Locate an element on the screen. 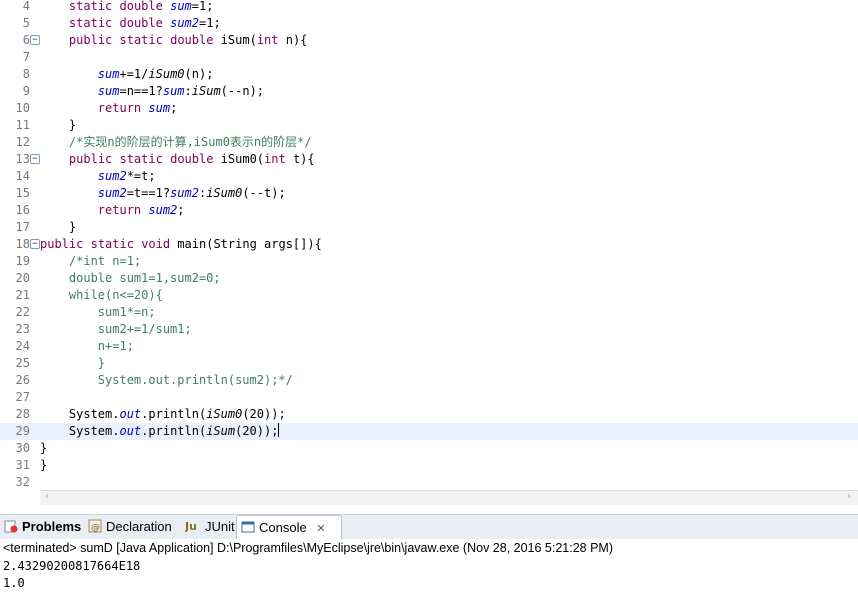 Image resolution: width=858 pixels, height=593 pixels. code-line: 6− public static double iSum(int n){ is located at coordinates (429, 40).